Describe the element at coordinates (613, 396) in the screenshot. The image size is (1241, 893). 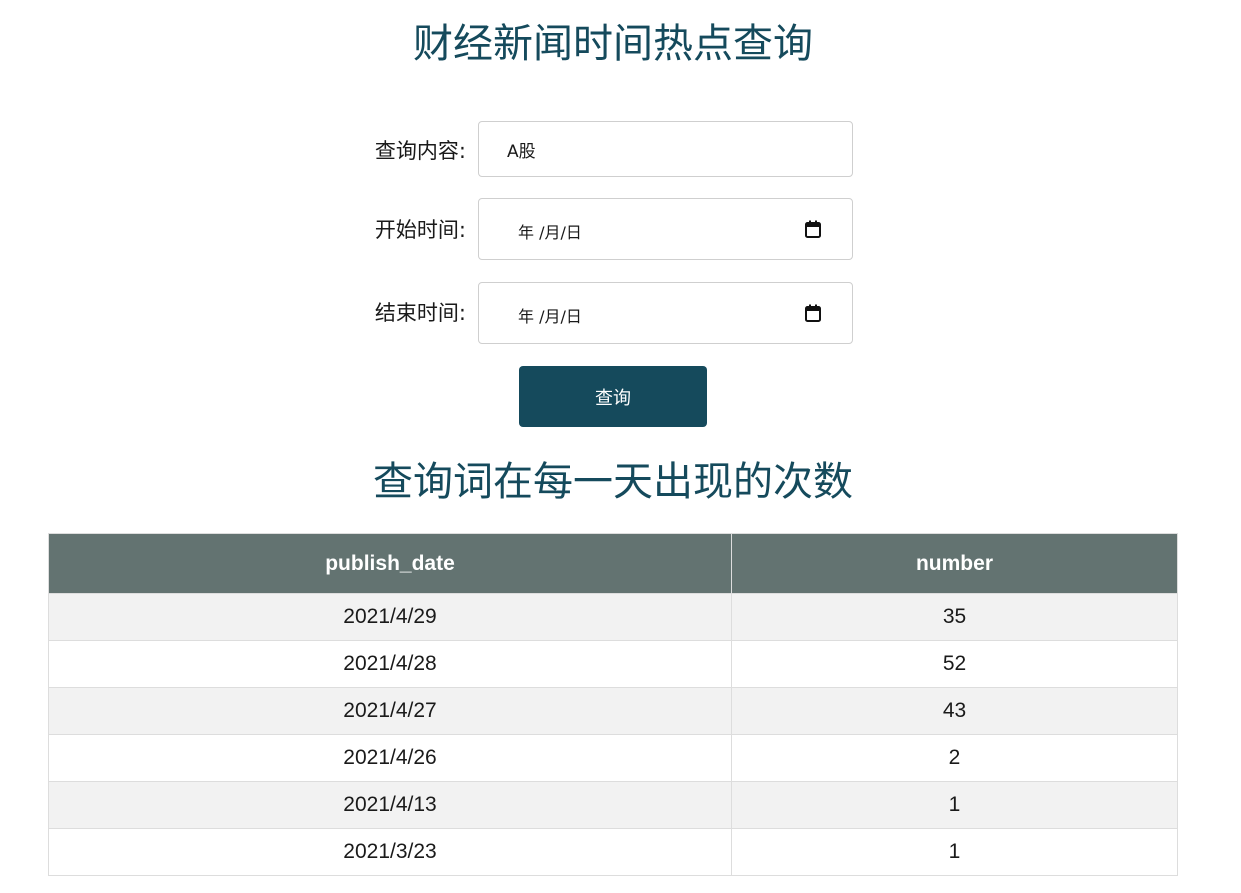
I see `query-button: 查询` at that location.